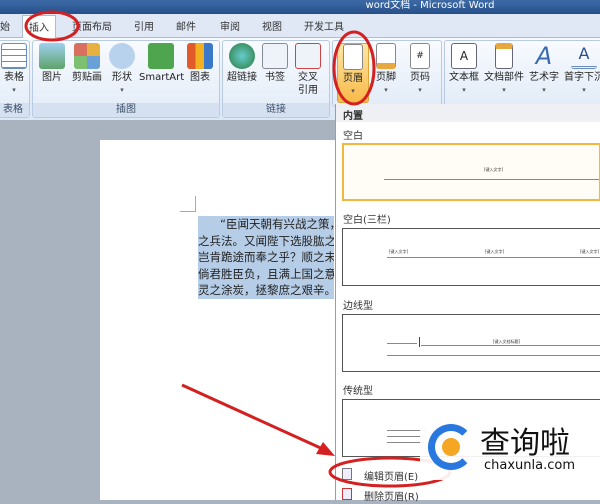 This screenshot has height=504, width=600. Describe the element at coordinates (451, 447) in the screenshot. I see `watermark-logo-dot` at that location.